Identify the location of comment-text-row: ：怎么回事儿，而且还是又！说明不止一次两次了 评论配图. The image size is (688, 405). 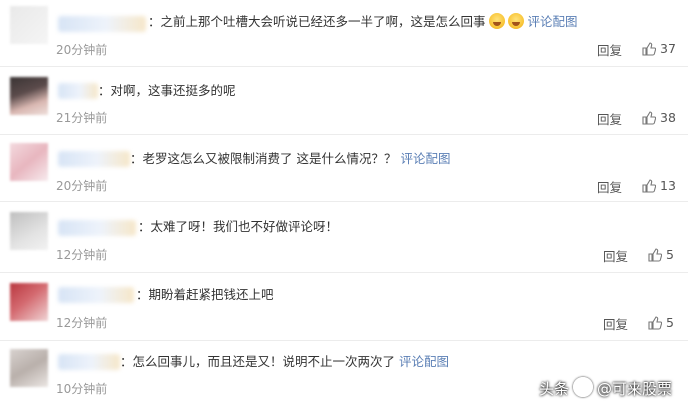
(284, 362).